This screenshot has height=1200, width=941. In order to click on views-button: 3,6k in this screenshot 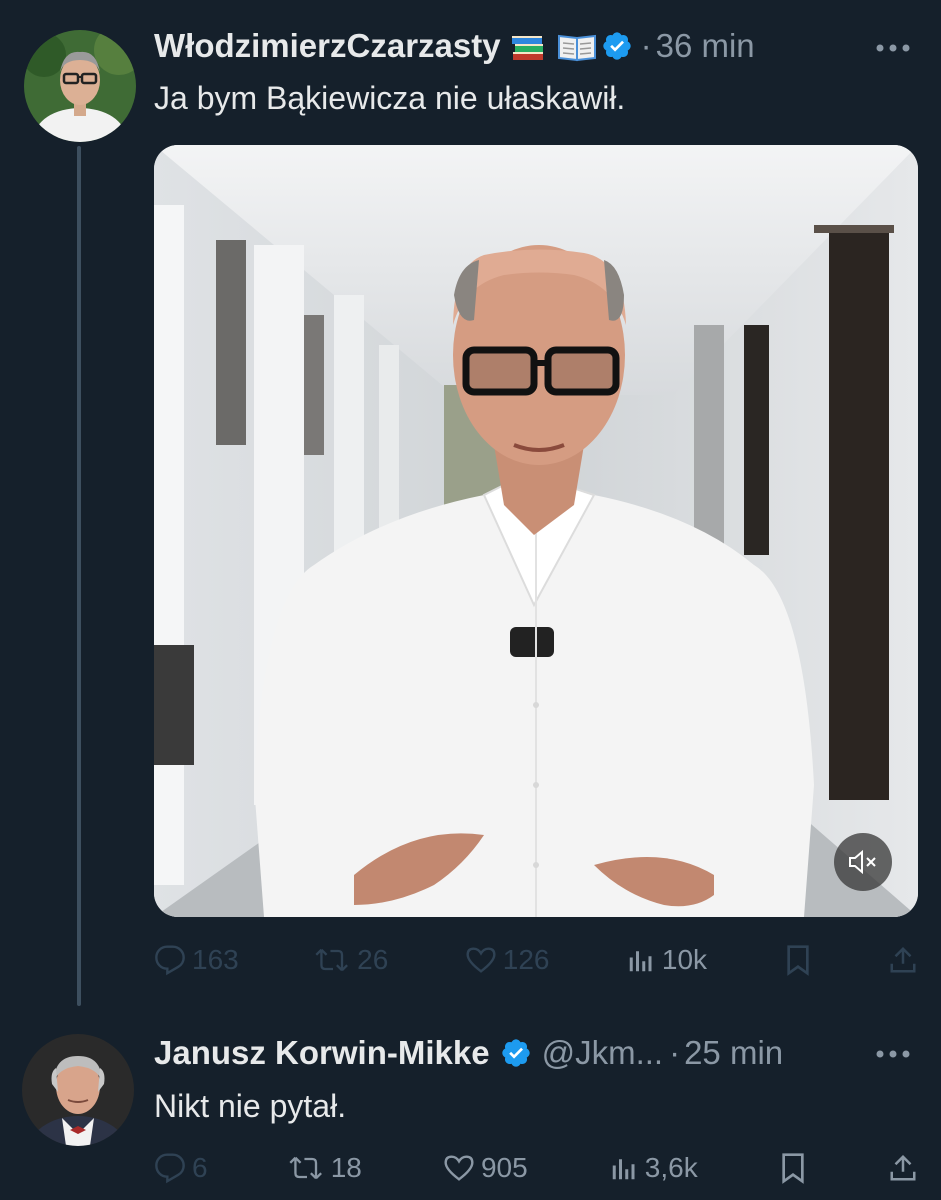, I will do `click(653, 1168)`.